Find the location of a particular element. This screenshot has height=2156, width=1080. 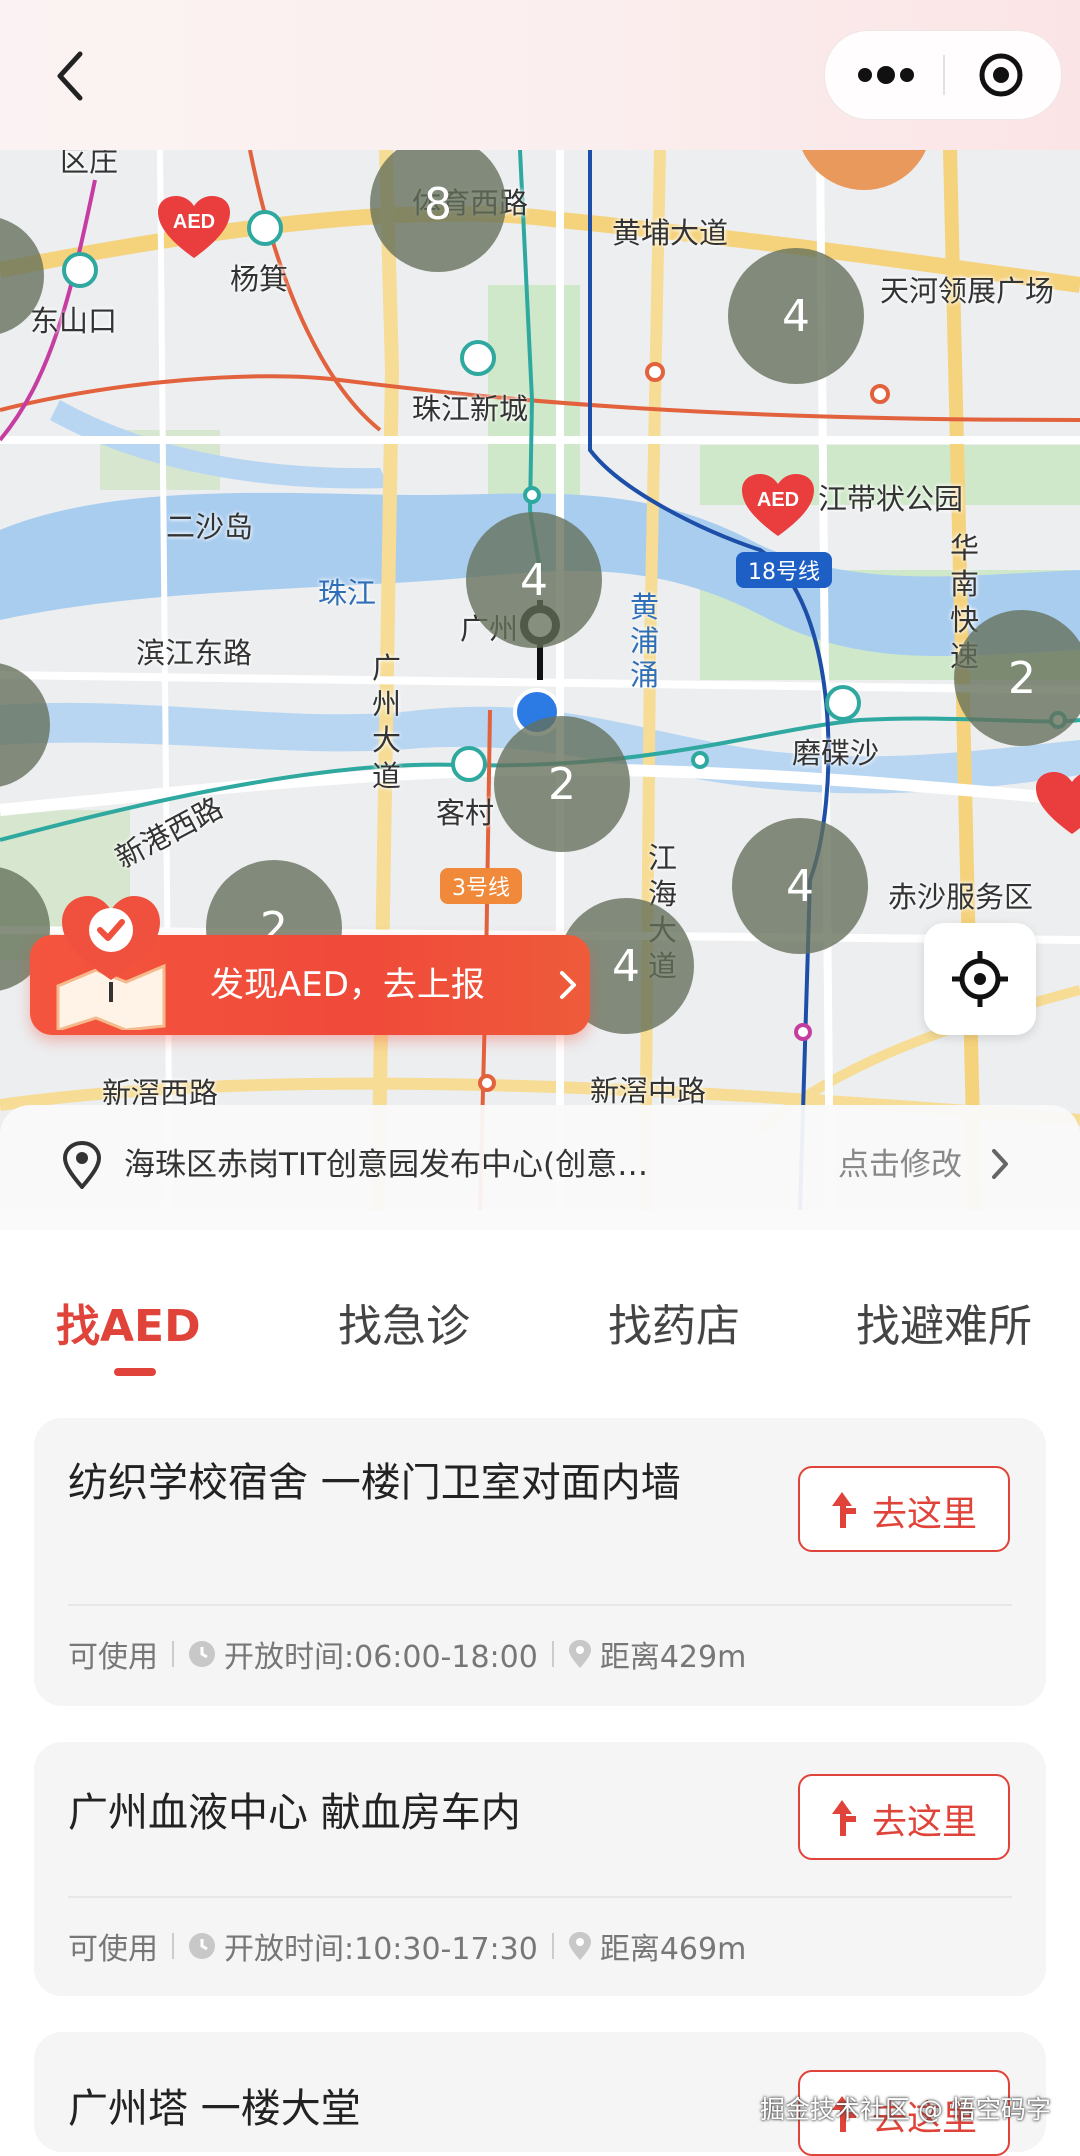

mini-program-capsule is located at coordinates (943, 75).